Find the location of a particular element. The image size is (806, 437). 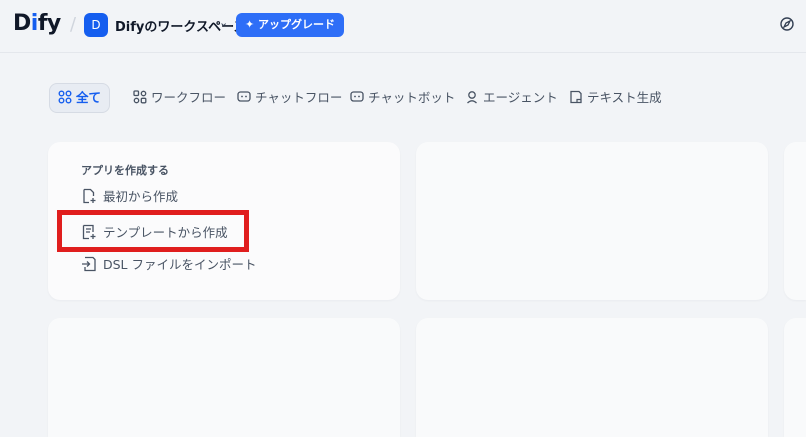

sparkle-icon: ✦ is located at coordinates (252, 24).